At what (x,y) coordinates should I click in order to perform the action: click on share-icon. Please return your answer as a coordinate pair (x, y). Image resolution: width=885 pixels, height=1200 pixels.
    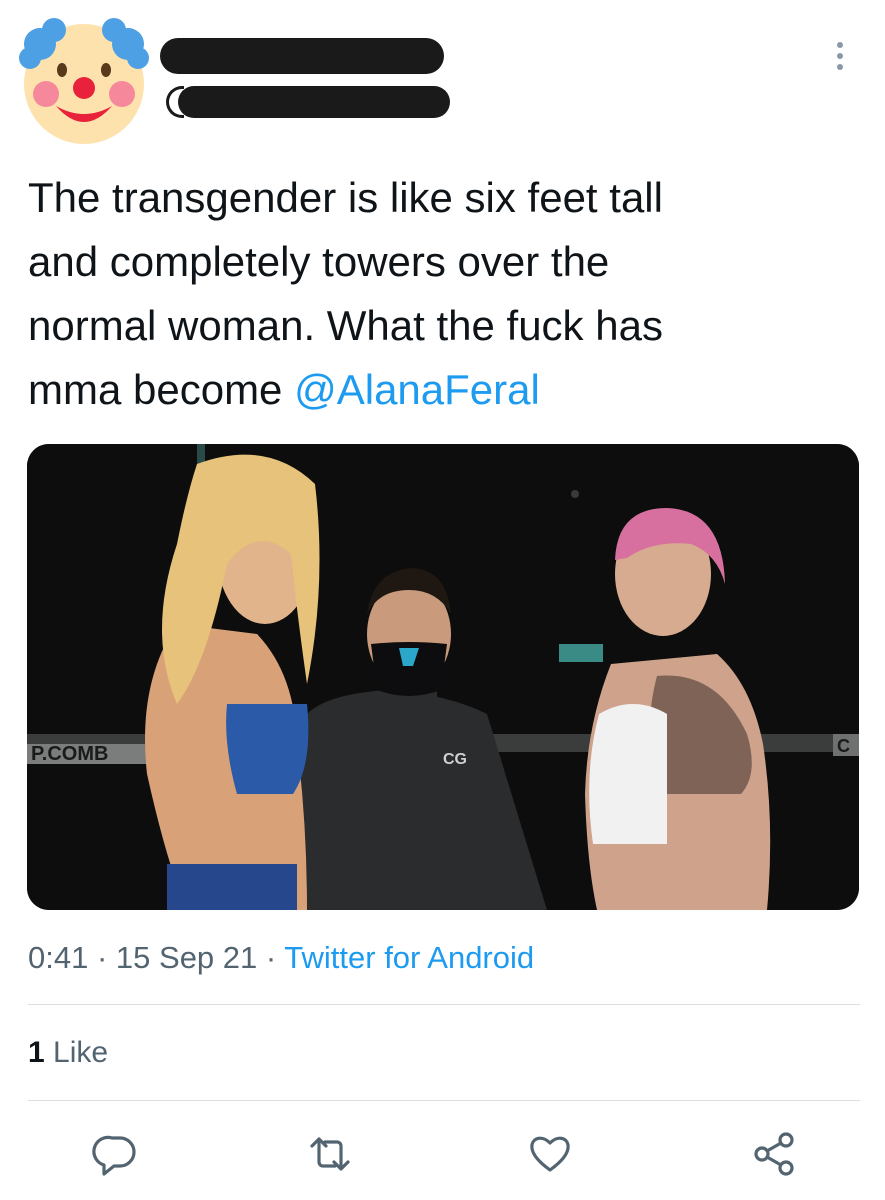
    Looking at the image, I should click on (774, 1154).